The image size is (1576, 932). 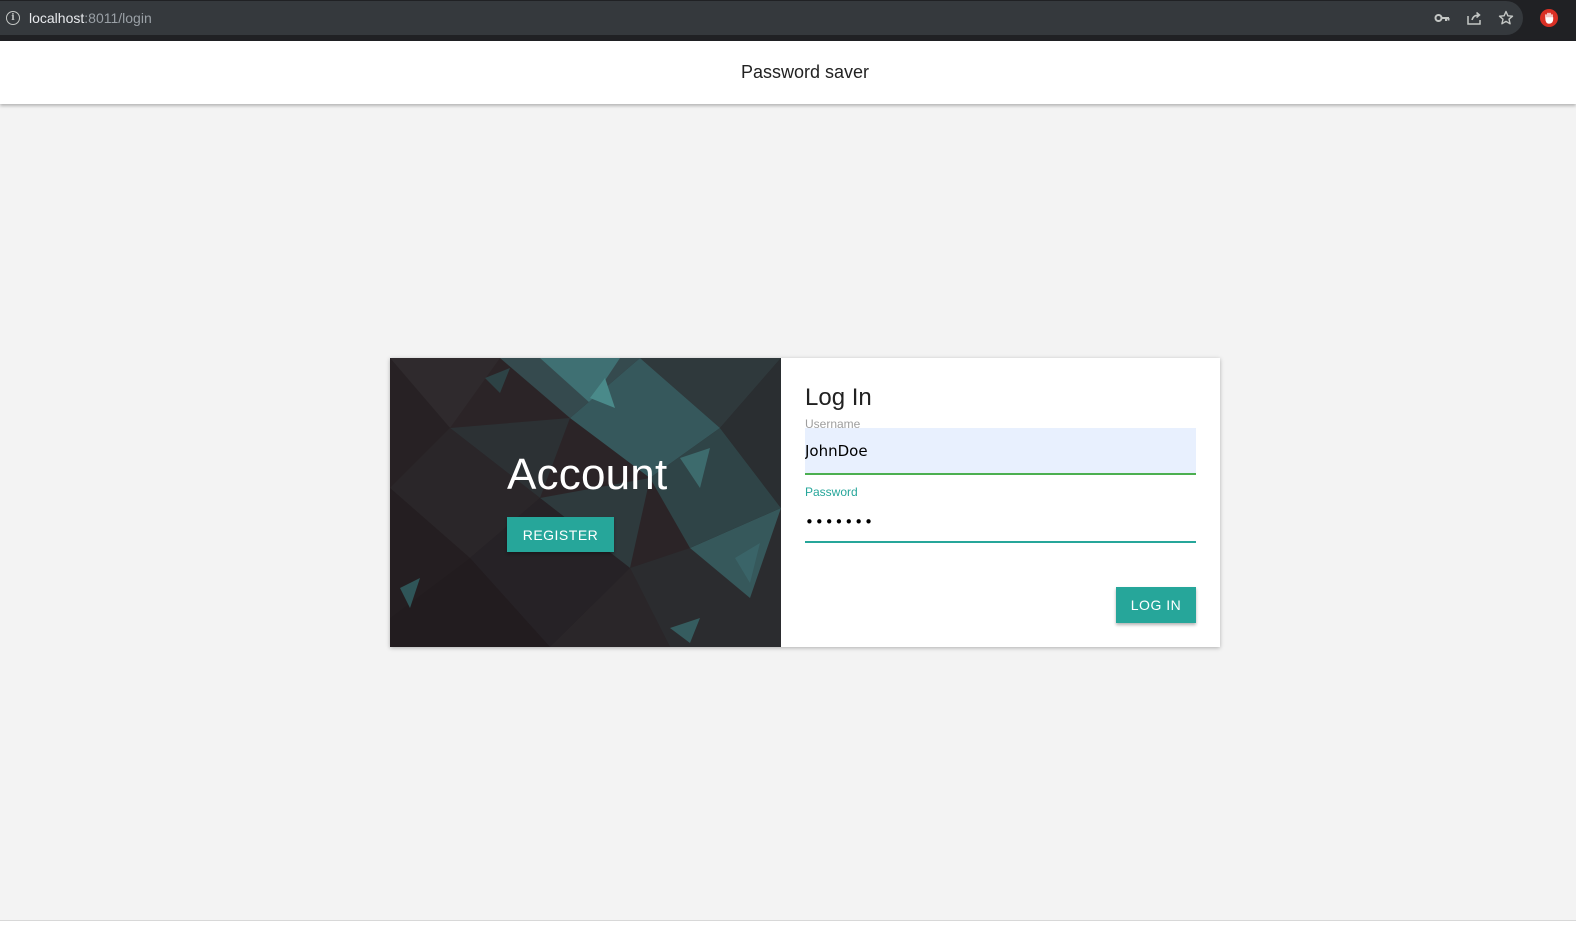 What do you see at coordinates (1506, 18) in the screenshot?
I see `star-icon` at bounding box center [1506, 18].